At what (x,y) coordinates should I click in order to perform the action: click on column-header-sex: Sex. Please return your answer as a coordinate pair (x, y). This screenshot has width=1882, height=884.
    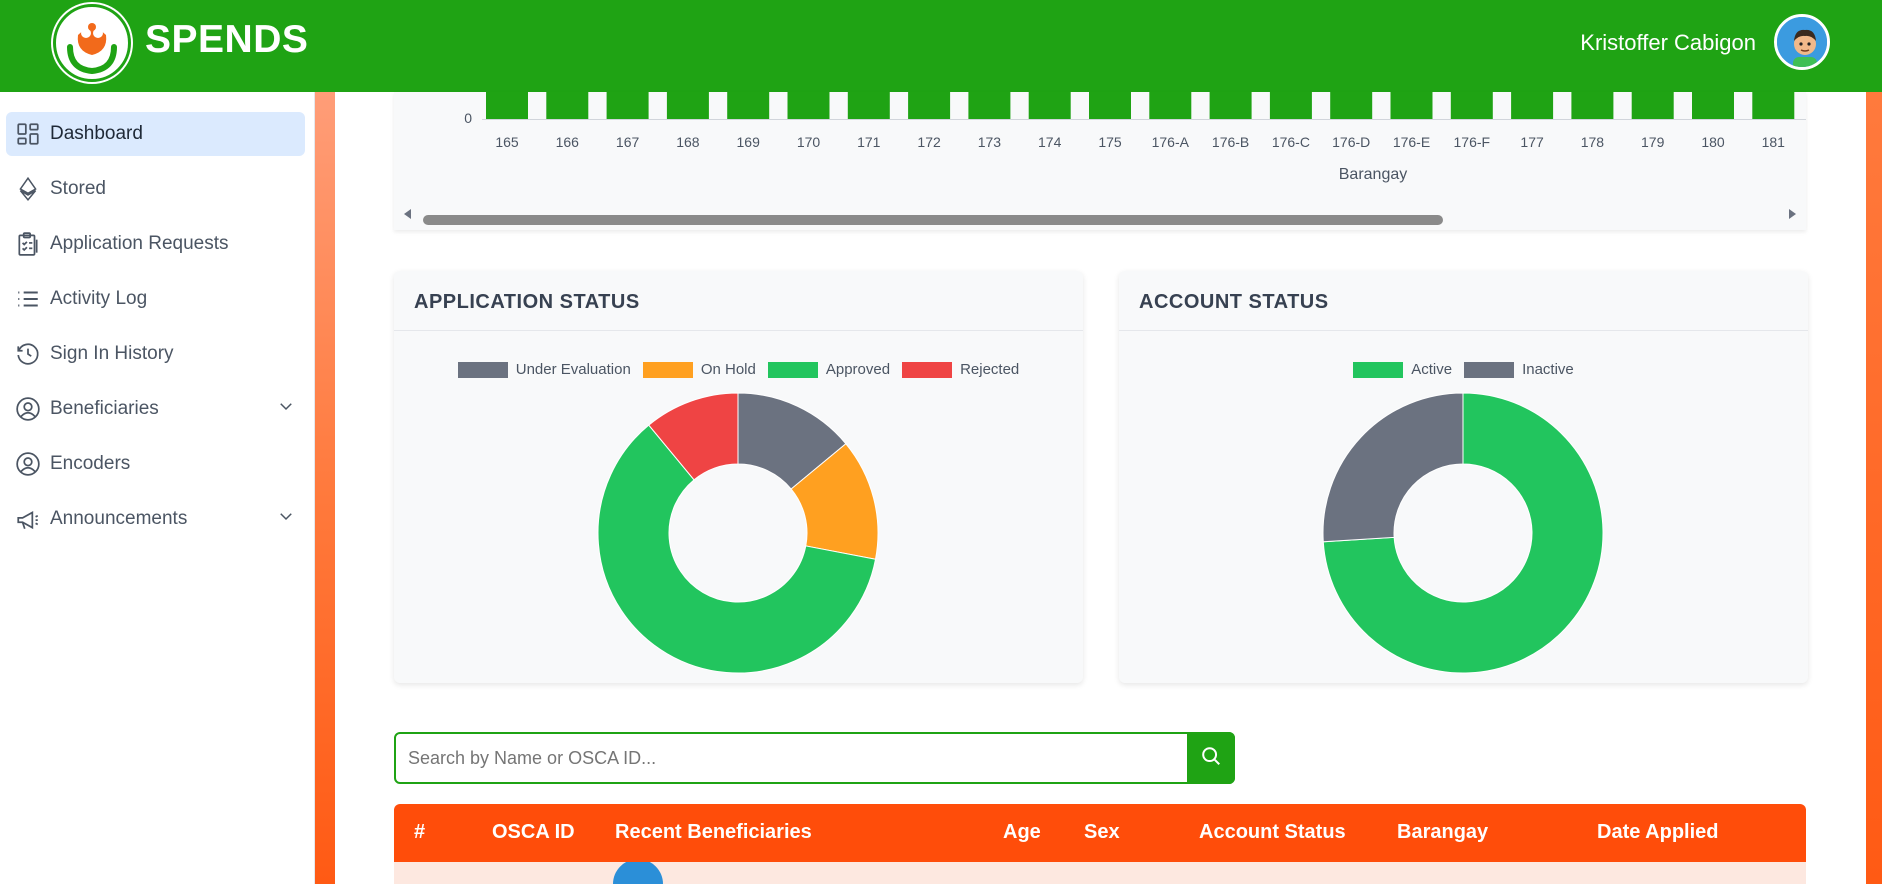
    Looking at the image, I should click on (1102, 832).